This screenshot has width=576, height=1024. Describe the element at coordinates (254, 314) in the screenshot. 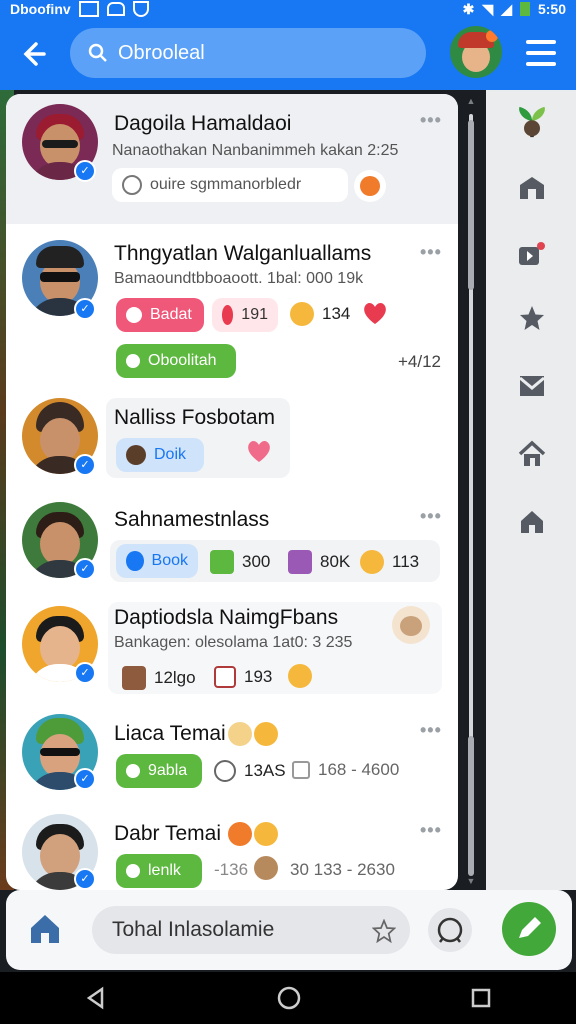

I see `reaction-count-label: 191` at that location.